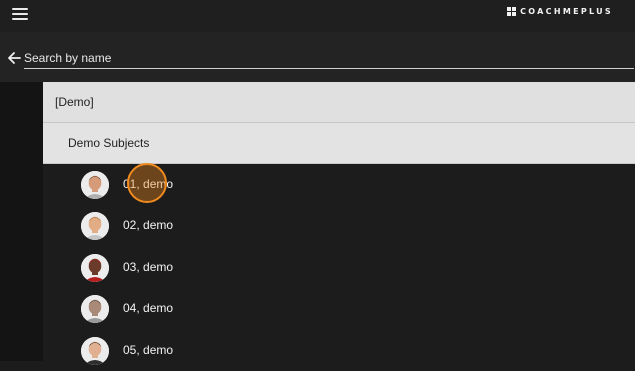 Image resolution: width=635 pixels, height=371 pixels. I want to click on subgroup-header-demo-subjects: Demo Subjects, so click(339, 143).